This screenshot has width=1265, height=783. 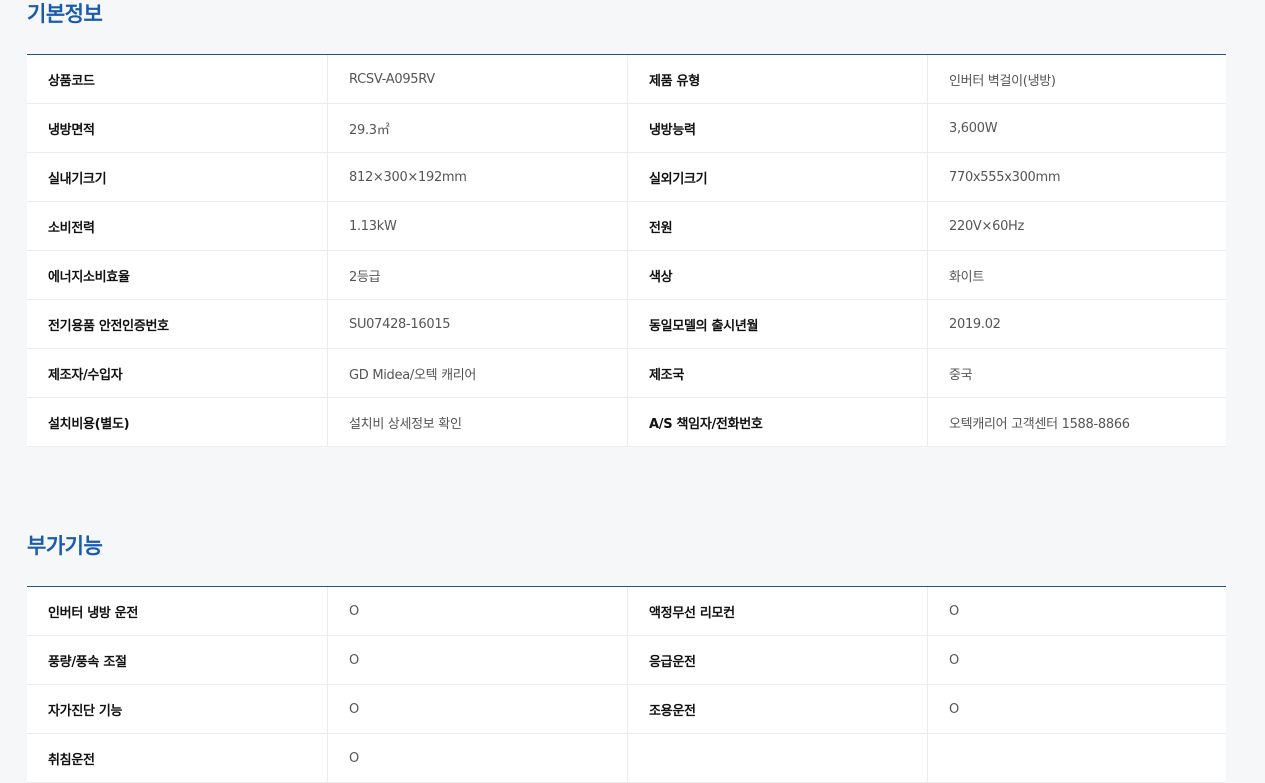 I want to click on spec-label: 인버터 냉방 운전, so click(x=93, y=613).